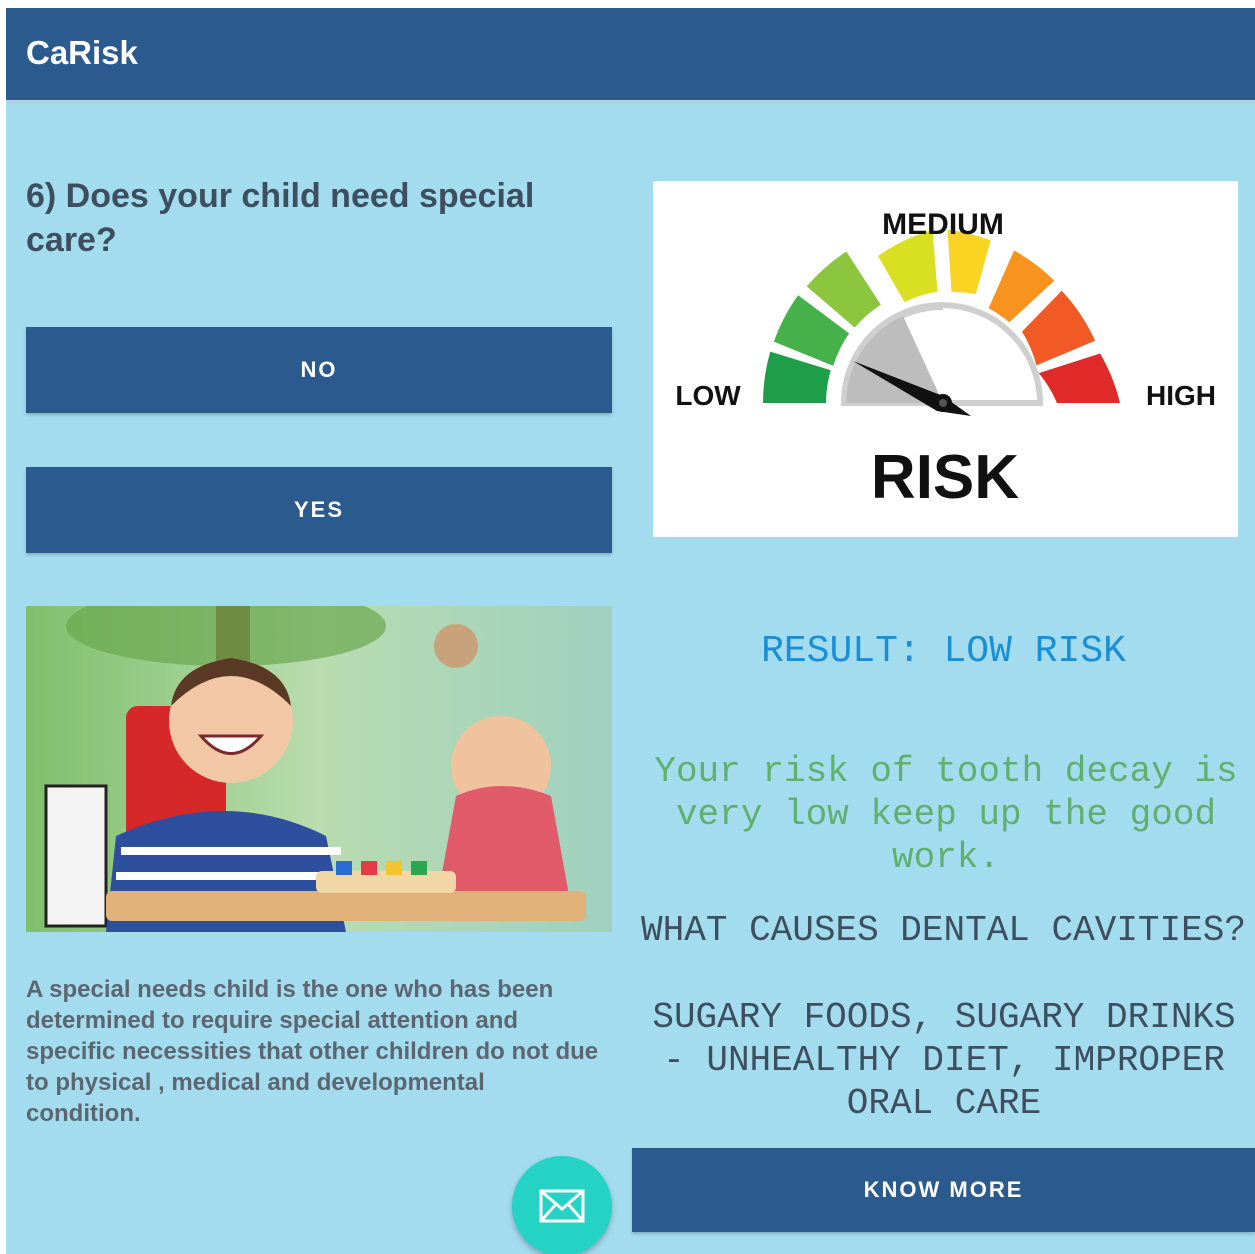 Image resolution: width=1255 pixels, height=1254 pixels. What do you see at coordinates (945, 359) in the screenshot?
I see `risk-meter-image: MEDIUM LOW HIGH RISK` at bounding box center [945, 359].